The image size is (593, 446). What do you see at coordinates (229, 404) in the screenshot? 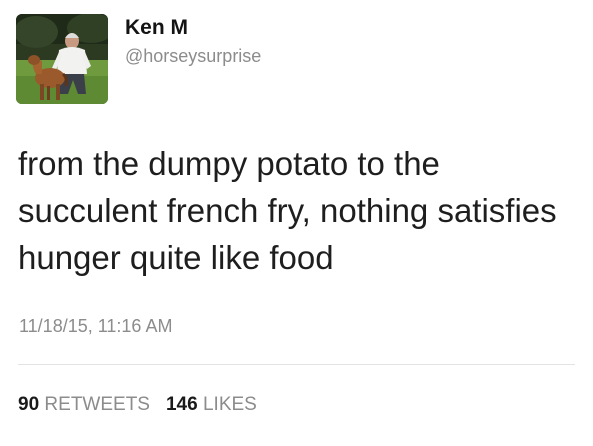
I see `likes-label: LIKES` at bounding box center [229, 404].